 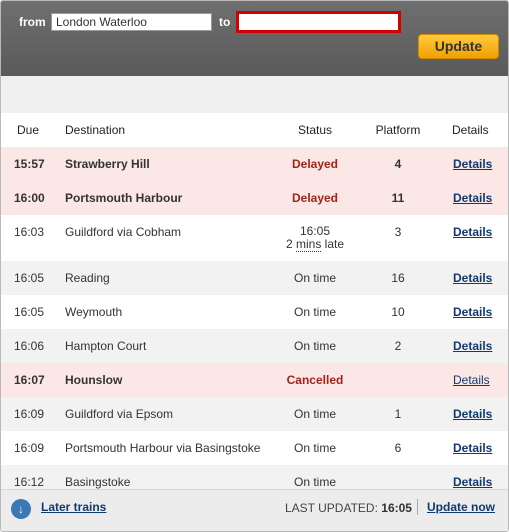 What do you see at coordinates (396, 508) in the screenshot?
I see `last-updated-time: 16:05` at bounding box center [396, 508].